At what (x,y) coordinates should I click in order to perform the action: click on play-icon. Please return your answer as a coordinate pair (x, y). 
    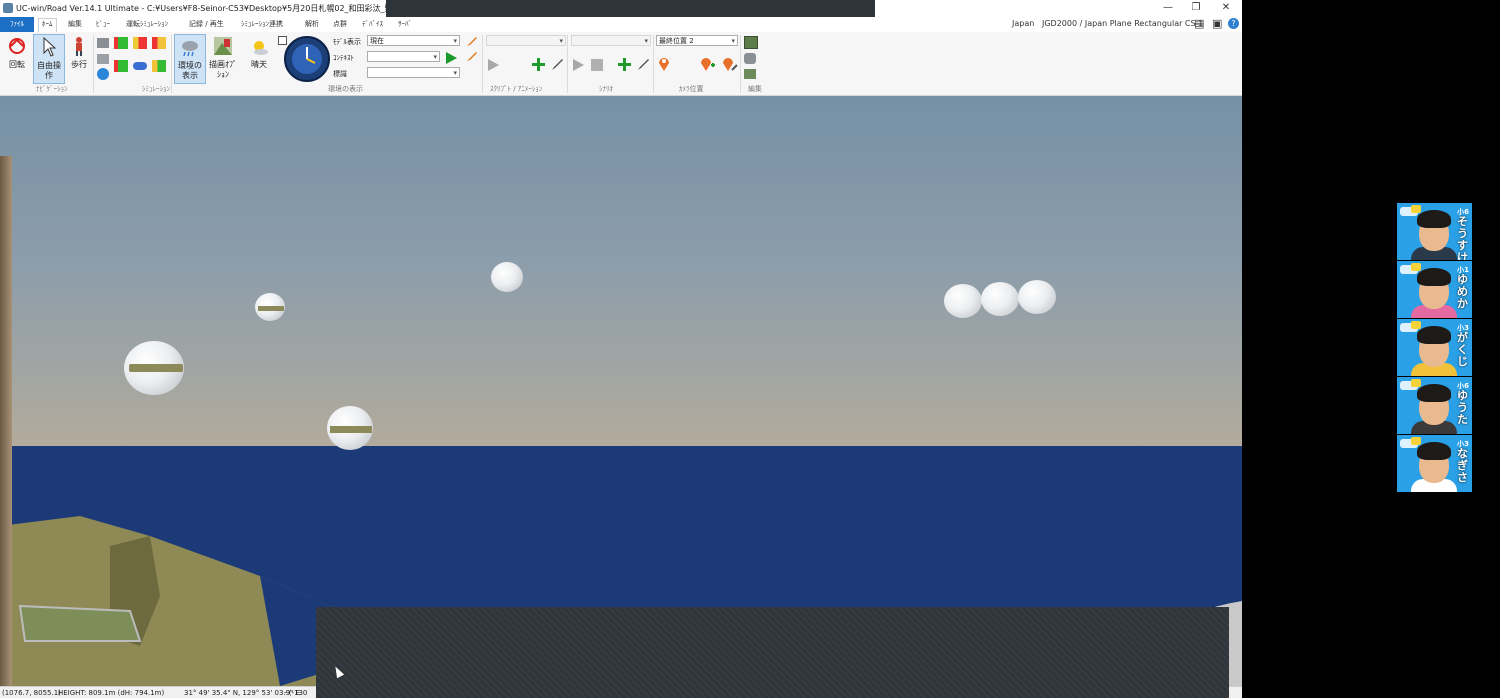
    Looking at the image, I should click on (451, 58).